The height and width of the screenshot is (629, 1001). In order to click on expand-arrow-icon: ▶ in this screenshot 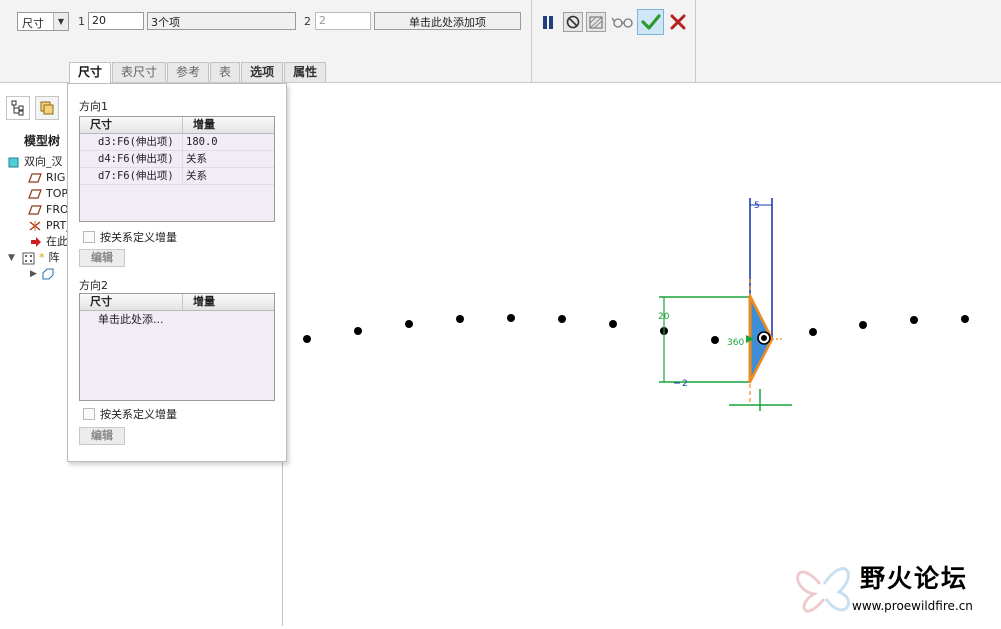, I will do `click(33, 274)`.